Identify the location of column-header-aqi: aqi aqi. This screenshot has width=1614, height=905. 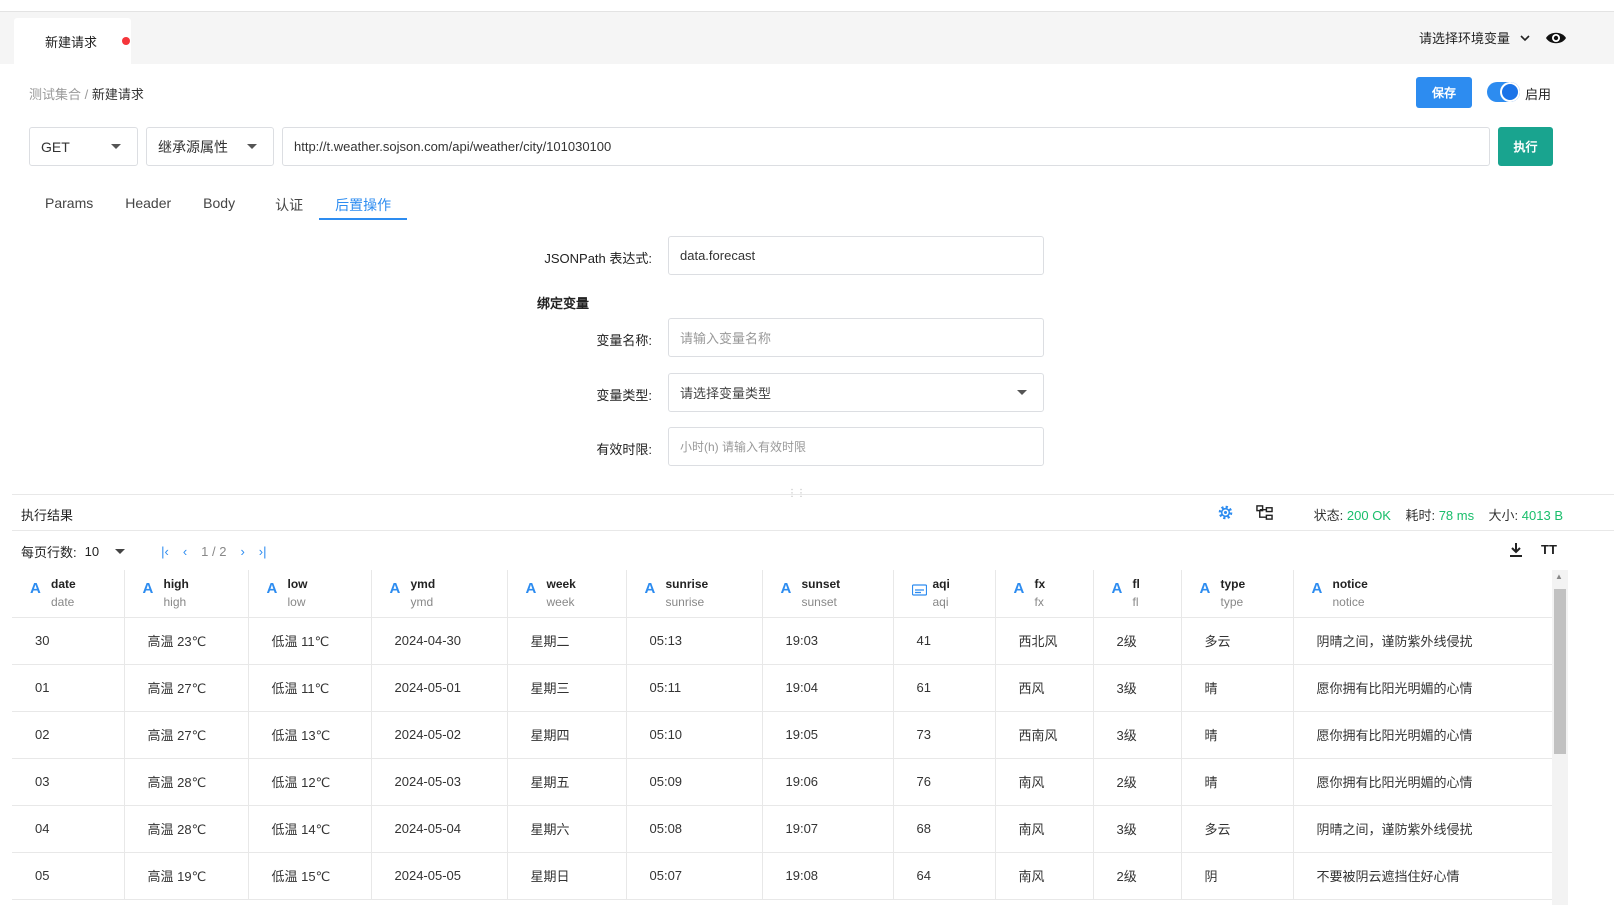
(944, 594).